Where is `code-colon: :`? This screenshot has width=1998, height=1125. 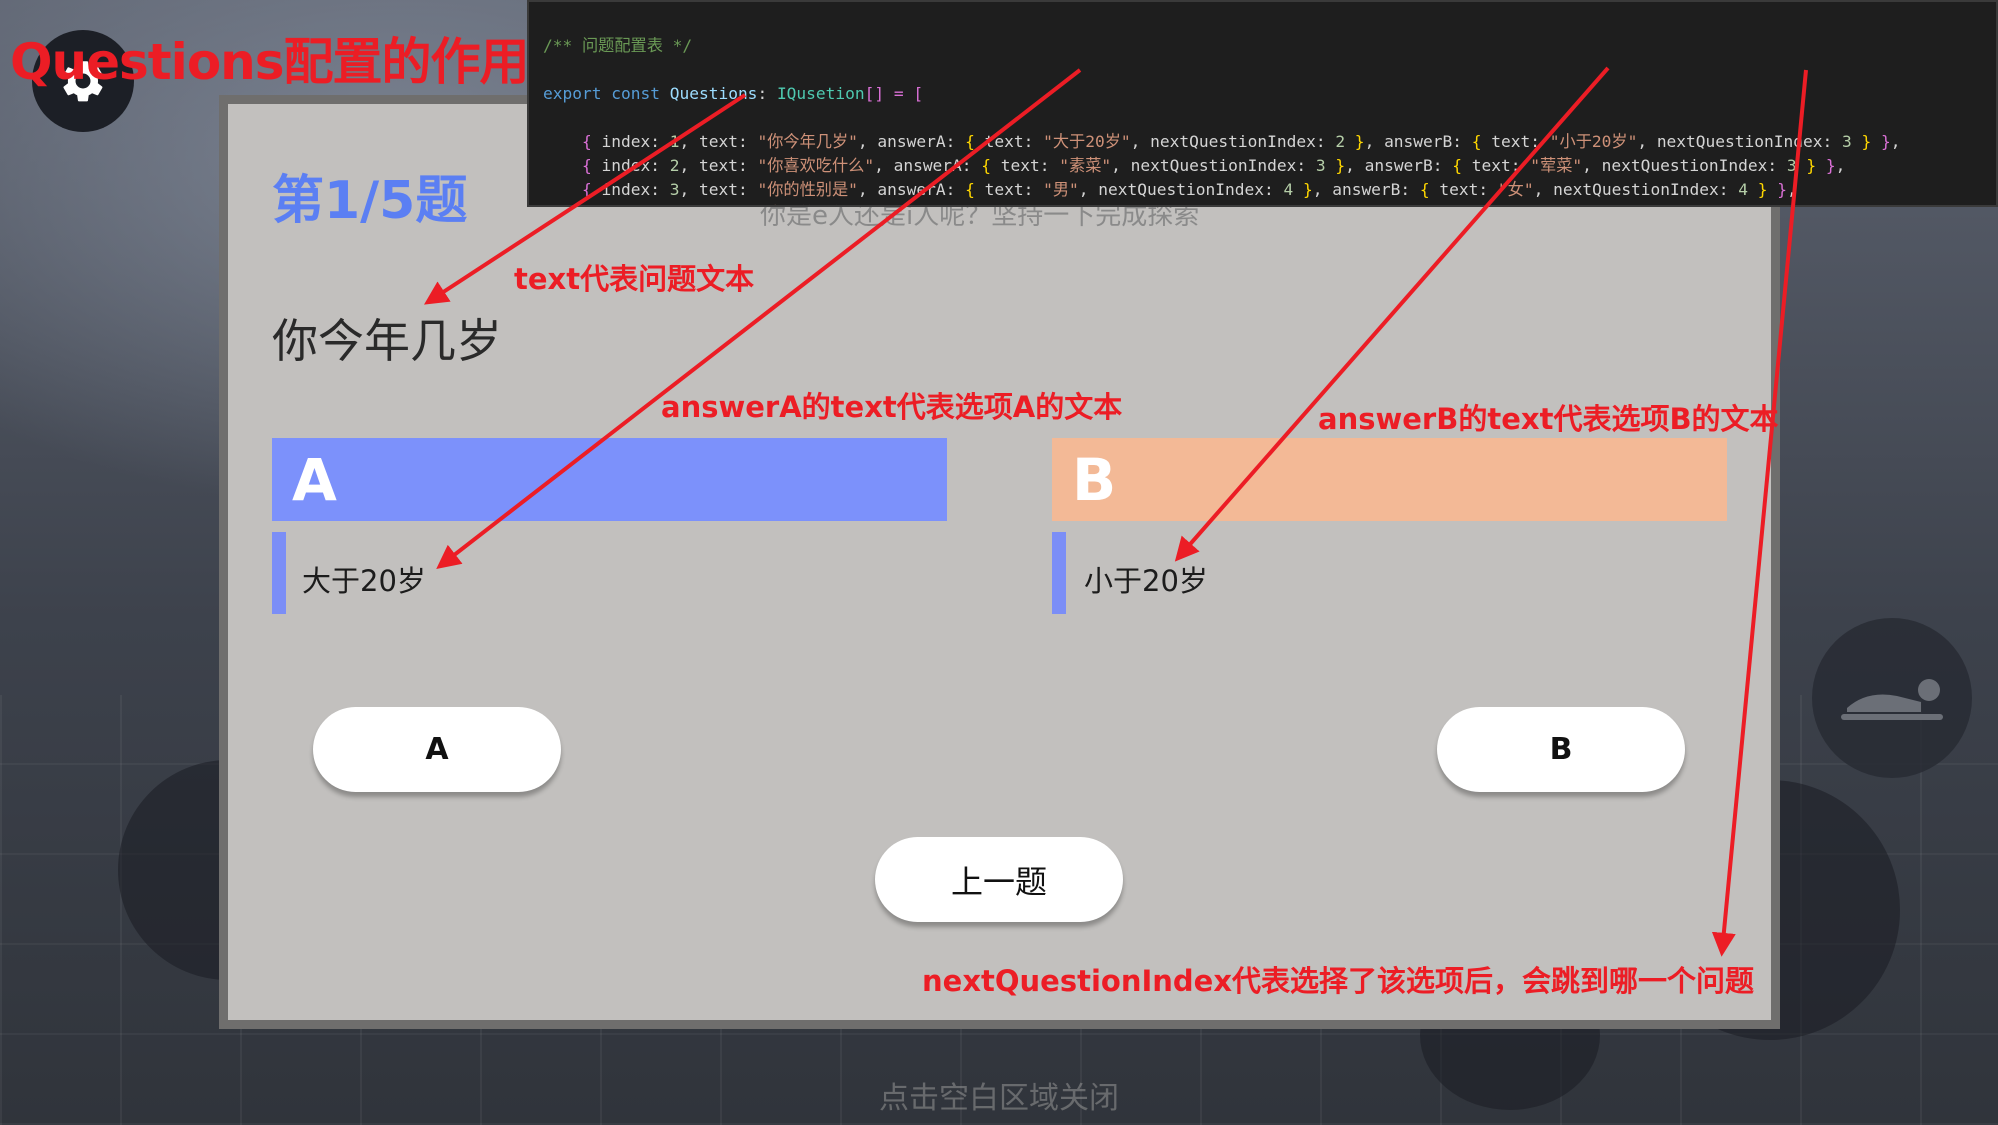
code-colon: : is located at coordinates (762, 93).